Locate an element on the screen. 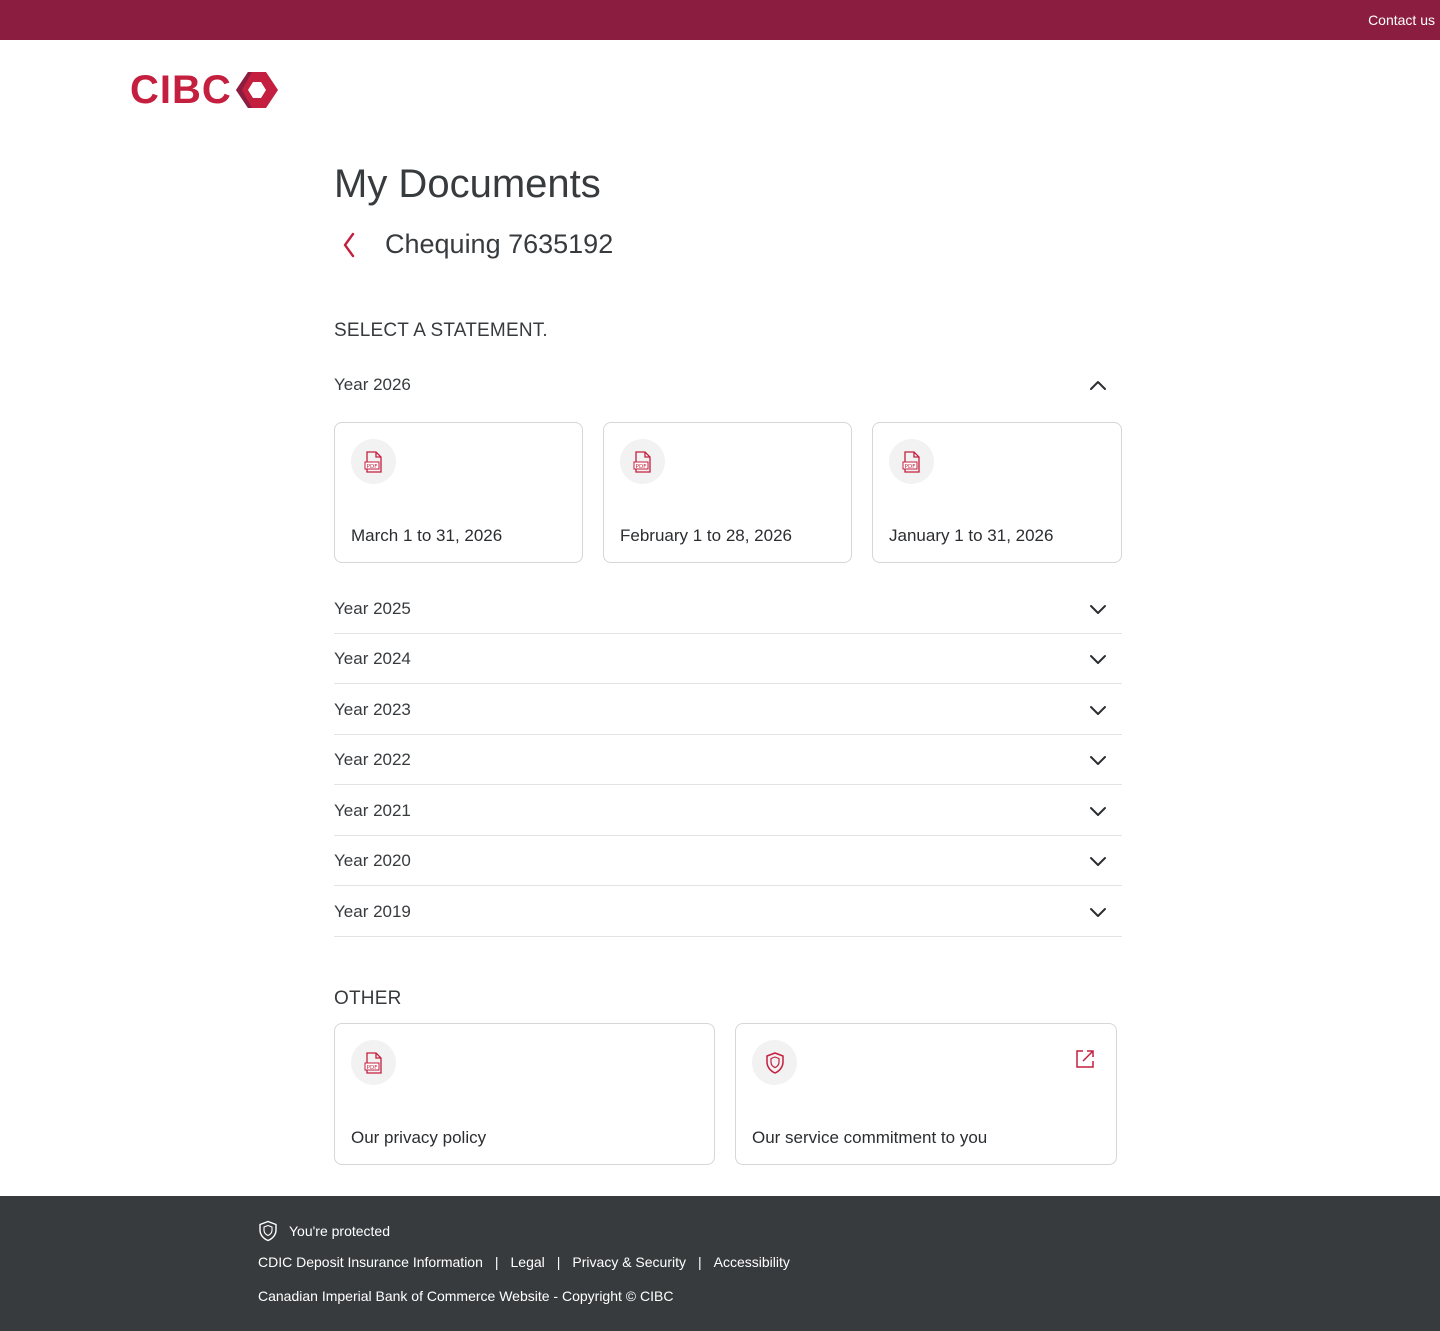  statement-card: PDF March 1 to 31, 2026 is located at coordinates (458, 492).